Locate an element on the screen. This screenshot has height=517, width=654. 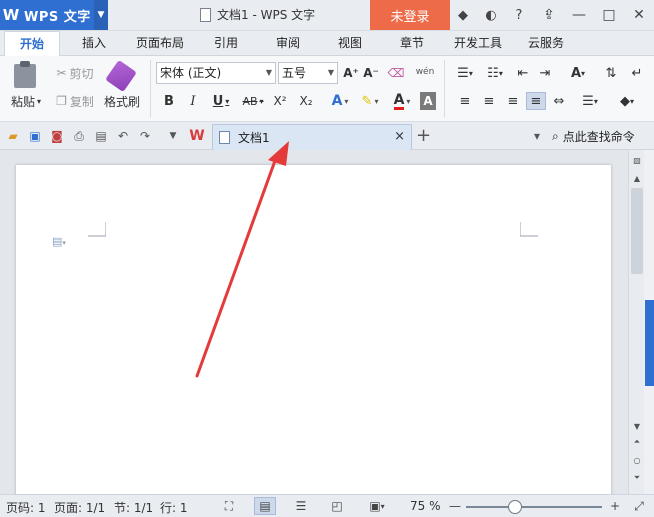
pinyin-button: wén is located at coordinates (425, 72).